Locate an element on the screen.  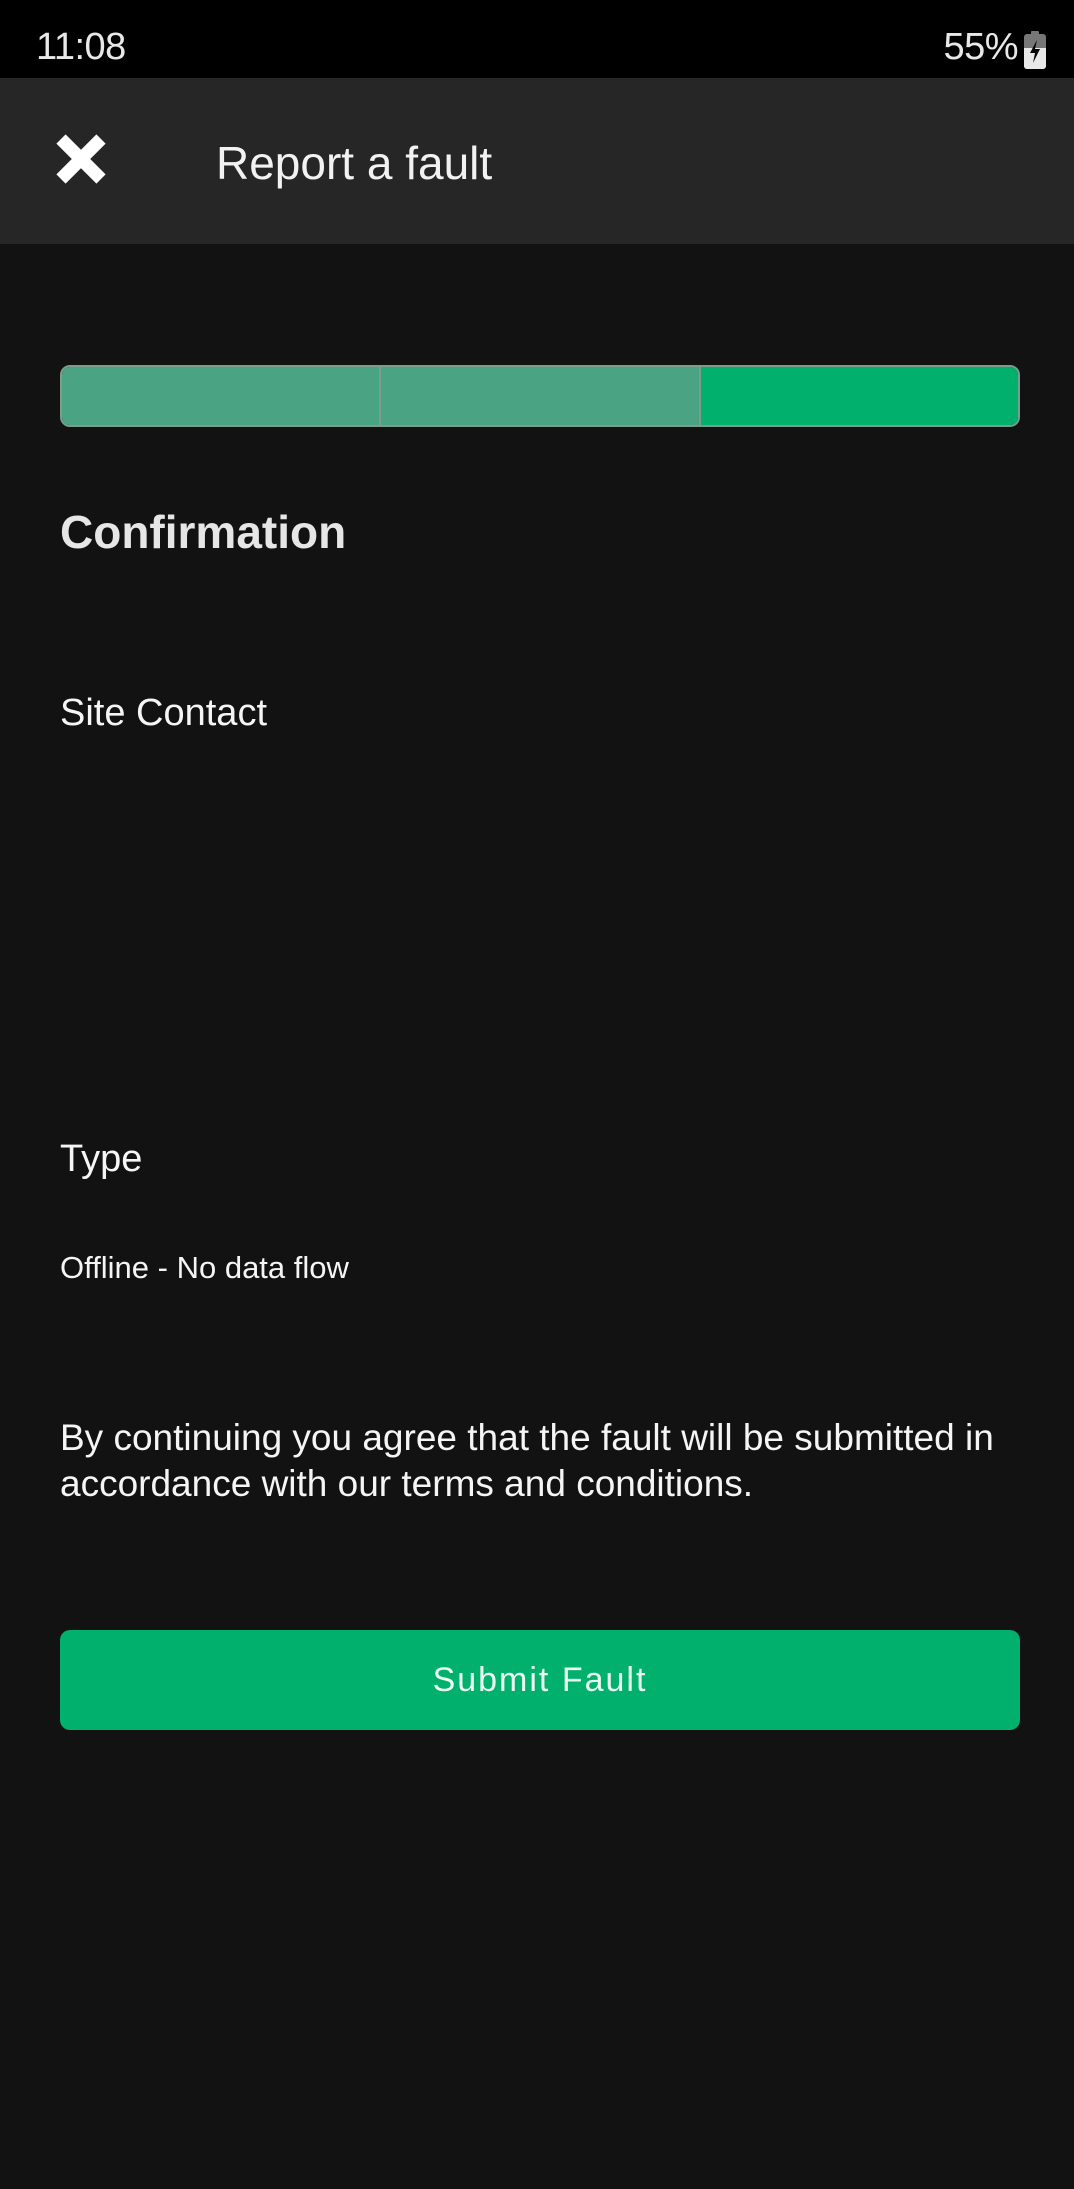
type-label: Type is located at coordinates (101, 1159).